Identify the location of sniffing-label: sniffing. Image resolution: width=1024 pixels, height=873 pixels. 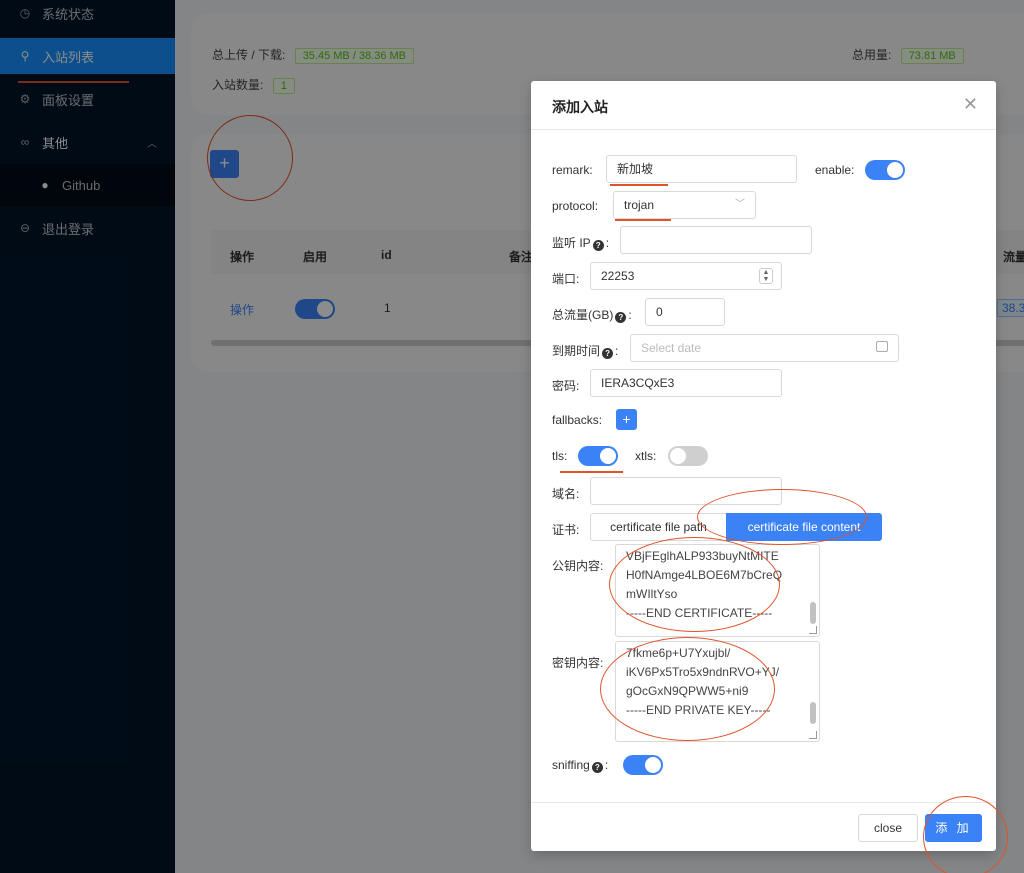
(571, 765).